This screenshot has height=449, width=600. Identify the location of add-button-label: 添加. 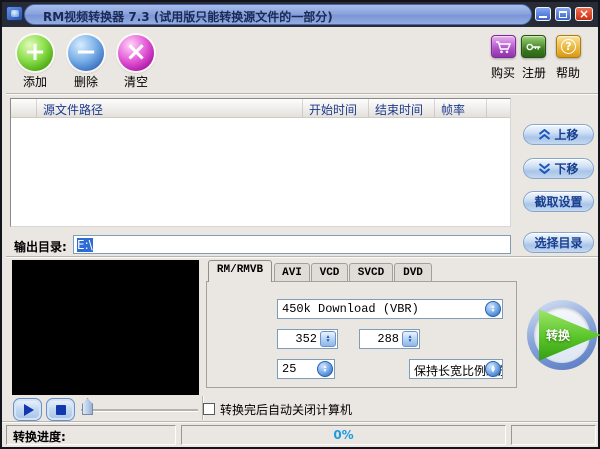
(35, 81).